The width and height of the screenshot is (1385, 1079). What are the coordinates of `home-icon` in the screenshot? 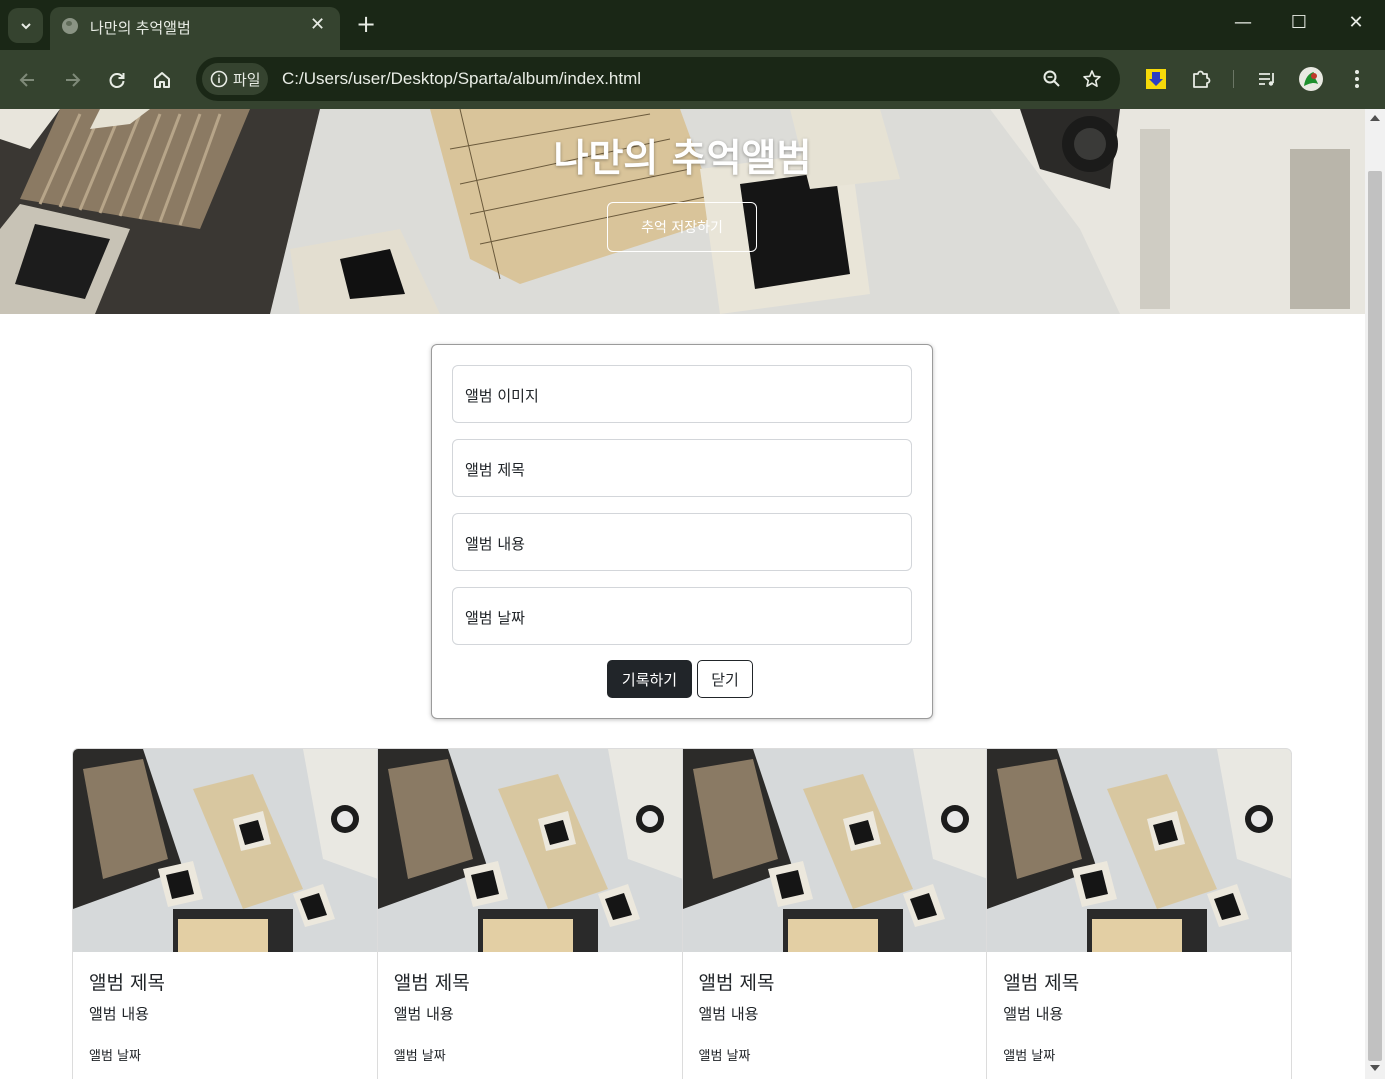 It's located at (162, 80).